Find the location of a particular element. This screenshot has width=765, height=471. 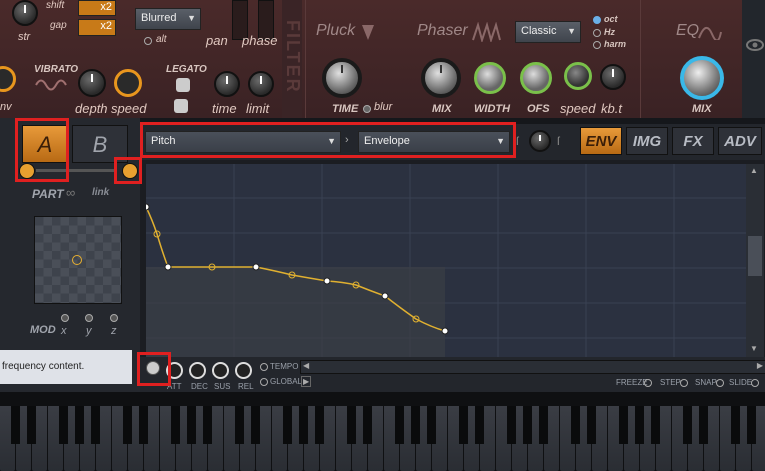

slide-checkbox is located at coordinates (755, 383).